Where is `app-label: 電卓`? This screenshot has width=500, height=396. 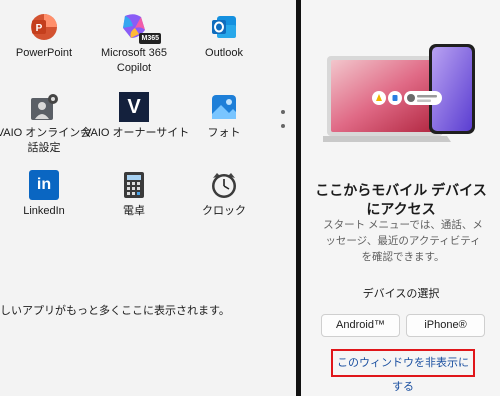
app-label: 電卓 is located at coordinates (134, 211).